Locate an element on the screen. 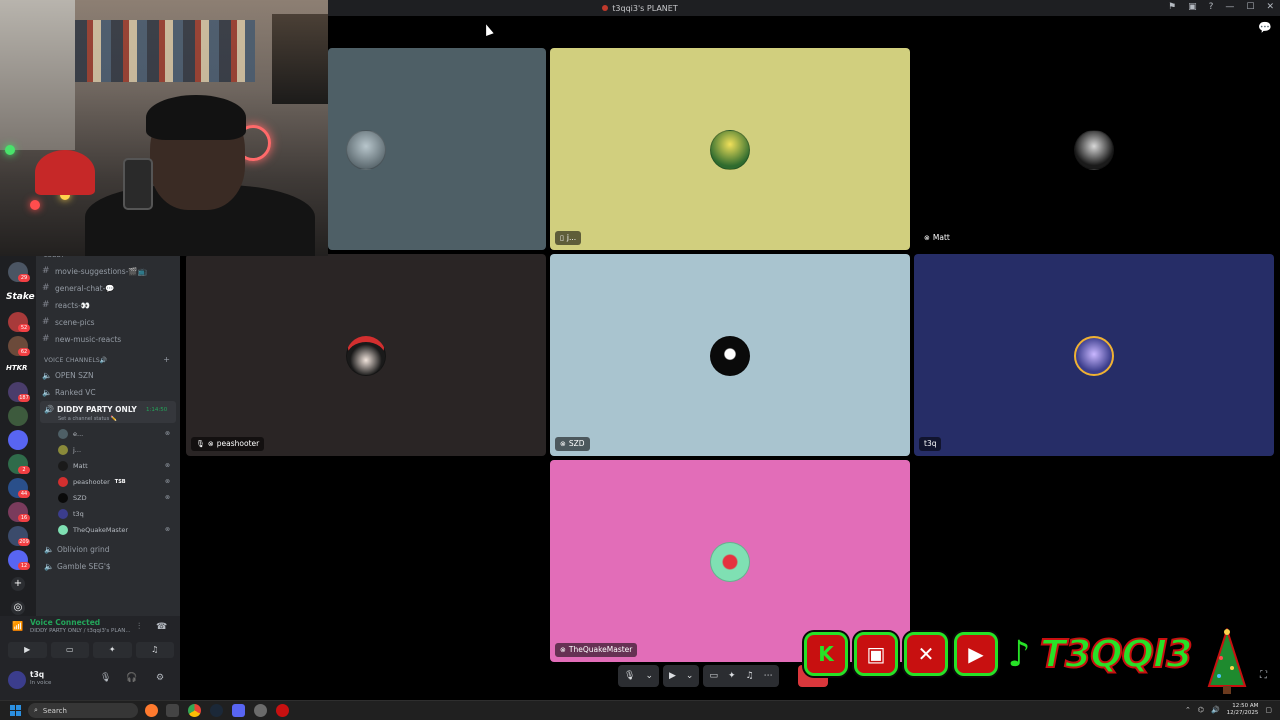  camera-off-icon: ▶ is located at coordinates (672, 676).